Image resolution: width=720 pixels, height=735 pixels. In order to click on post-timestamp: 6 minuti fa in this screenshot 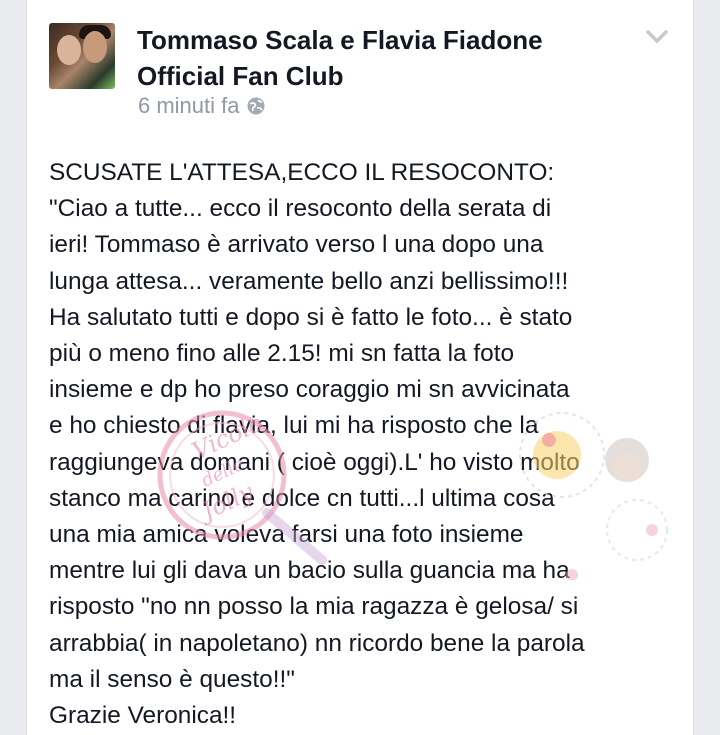, I will do `click(202, 106)`.